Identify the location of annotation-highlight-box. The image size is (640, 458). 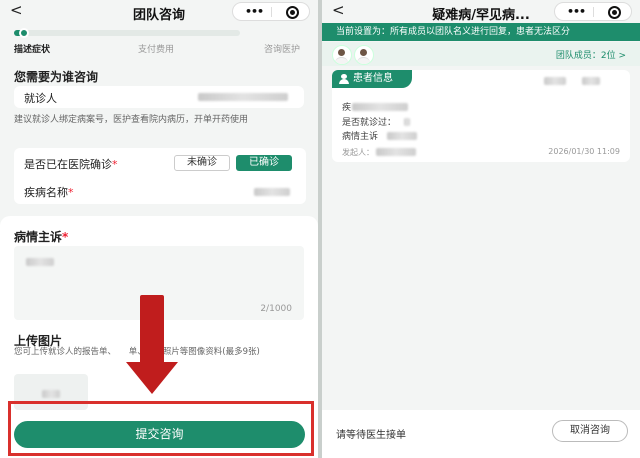
(161, 428).